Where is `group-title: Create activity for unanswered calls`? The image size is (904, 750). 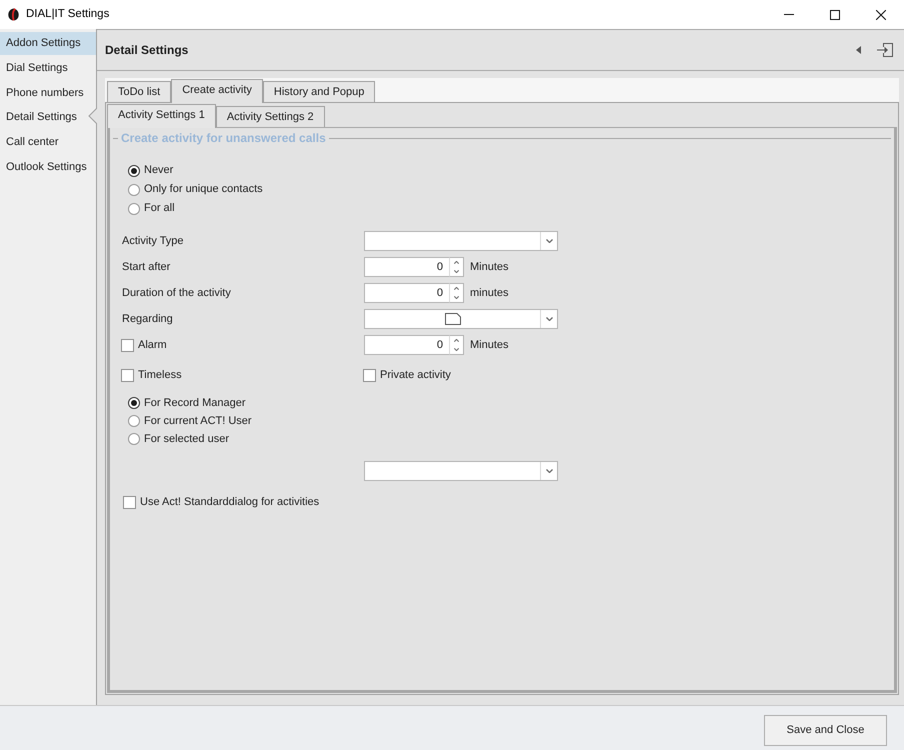 group-title: Create activity for unanswered calls is located at coordinates (223, 138).